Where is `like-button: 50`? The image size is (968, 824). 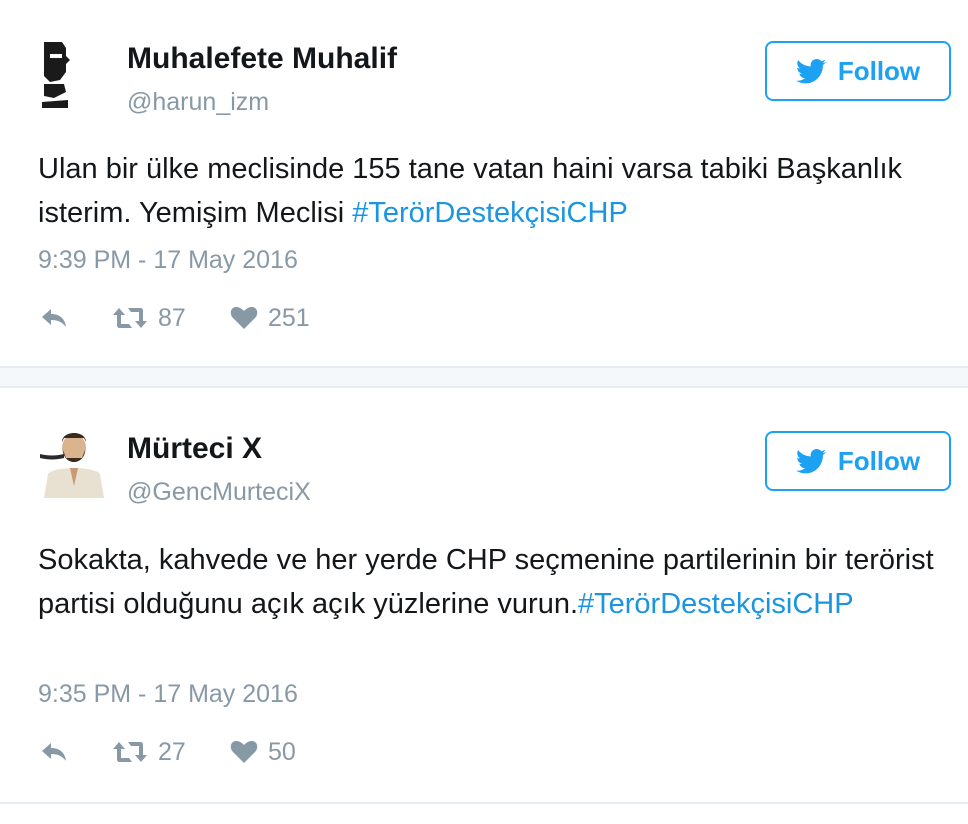
like-button: 50 is located at coordinates (263, 752).